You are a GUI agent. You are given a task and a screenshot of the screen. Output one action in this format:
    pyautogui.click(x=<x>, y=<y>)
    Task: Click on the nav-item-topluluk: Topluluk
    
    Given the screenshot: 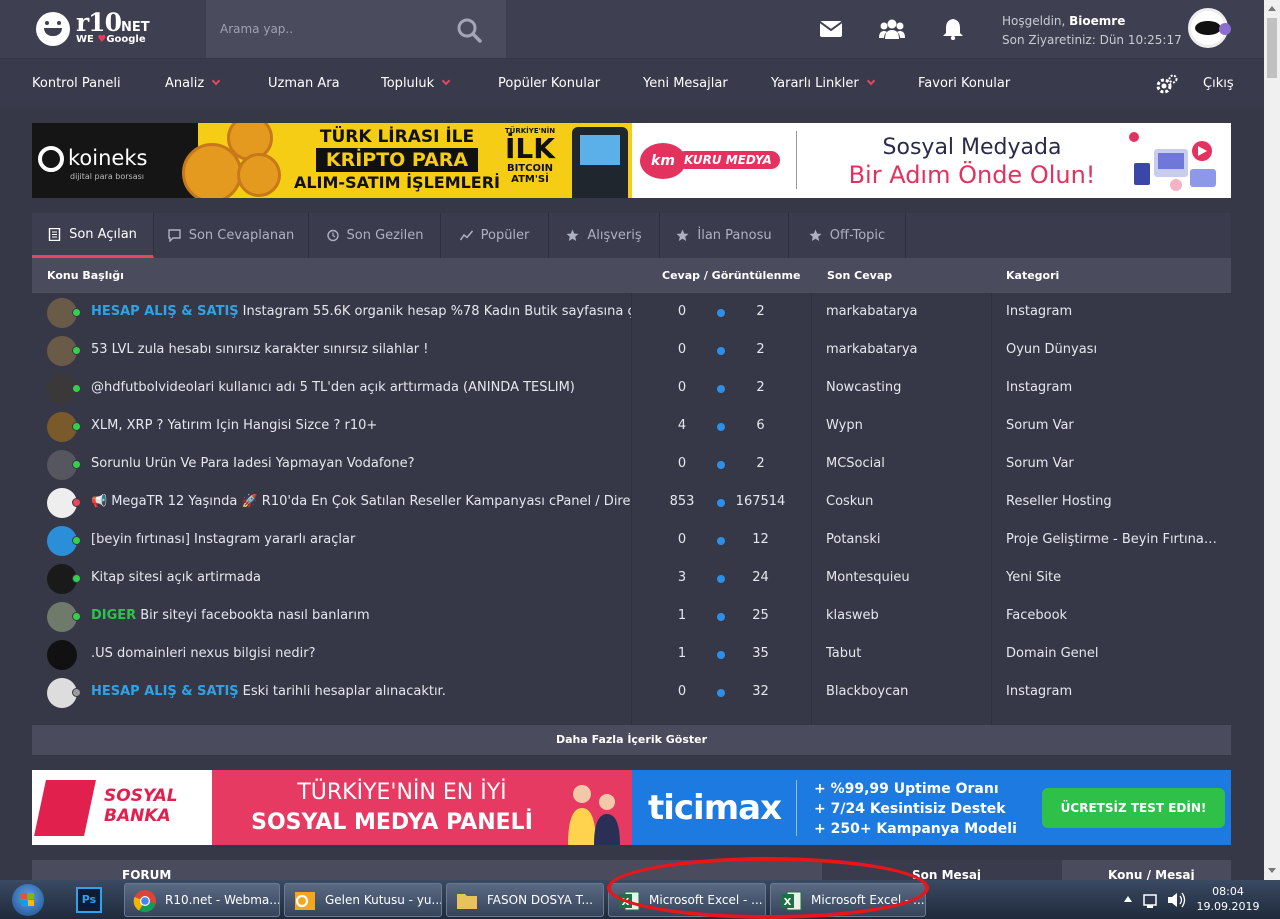 What is the action you would take?
    pyautogui.click(x=416, y=83)
    